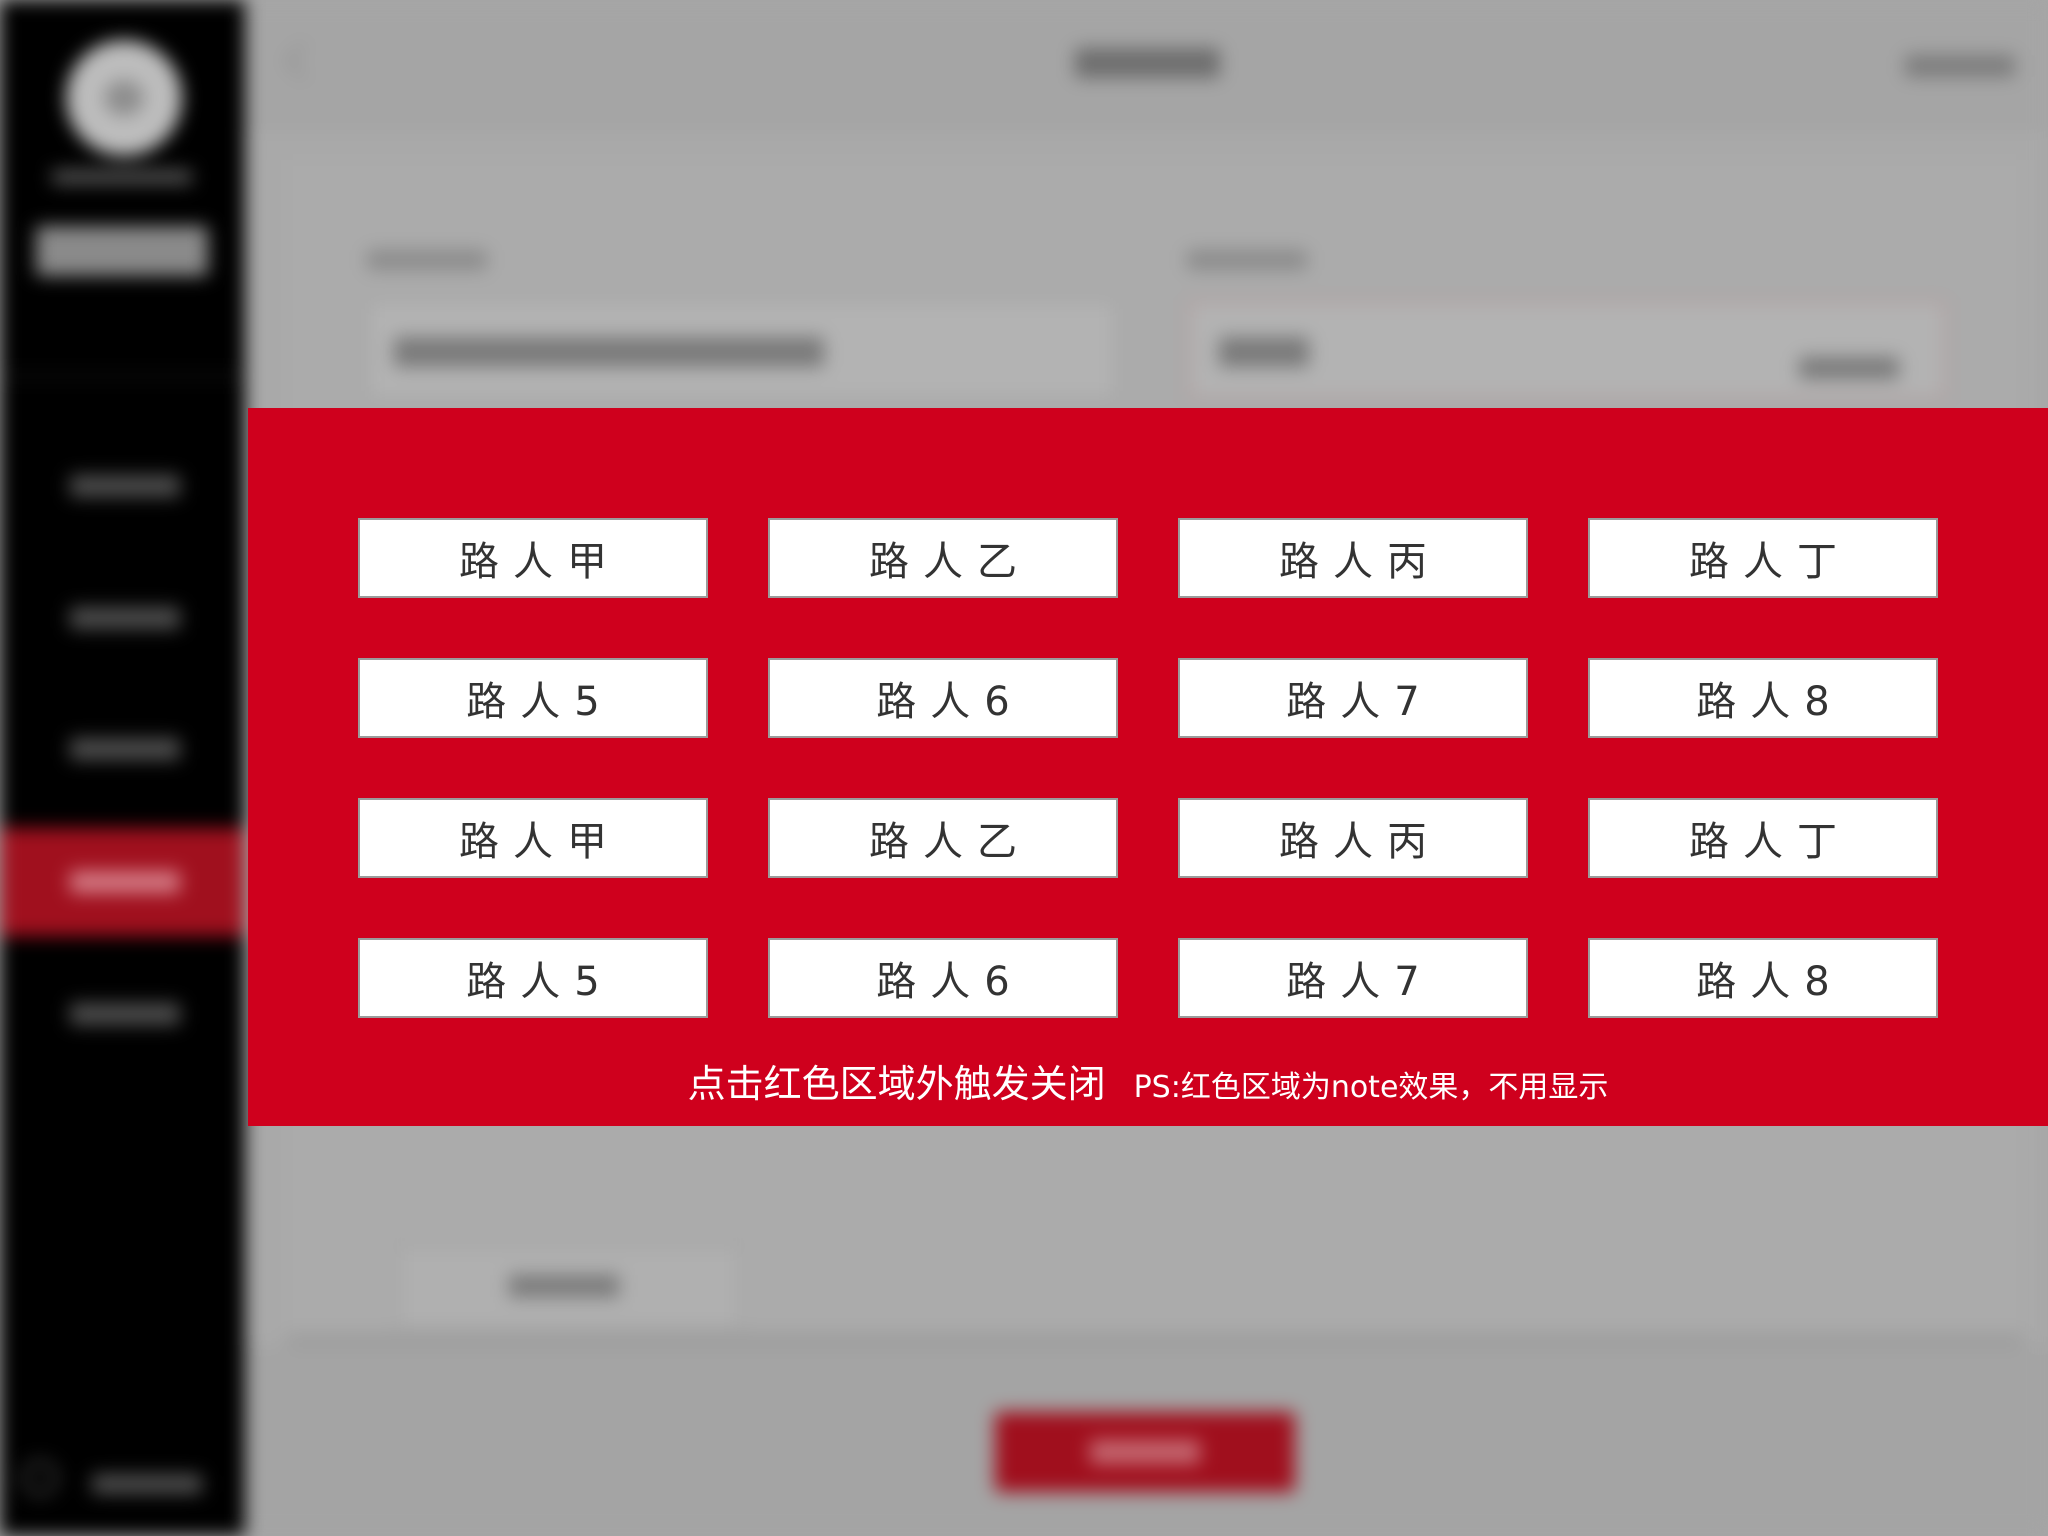  I want to click on header-action, so click(1960, 66).